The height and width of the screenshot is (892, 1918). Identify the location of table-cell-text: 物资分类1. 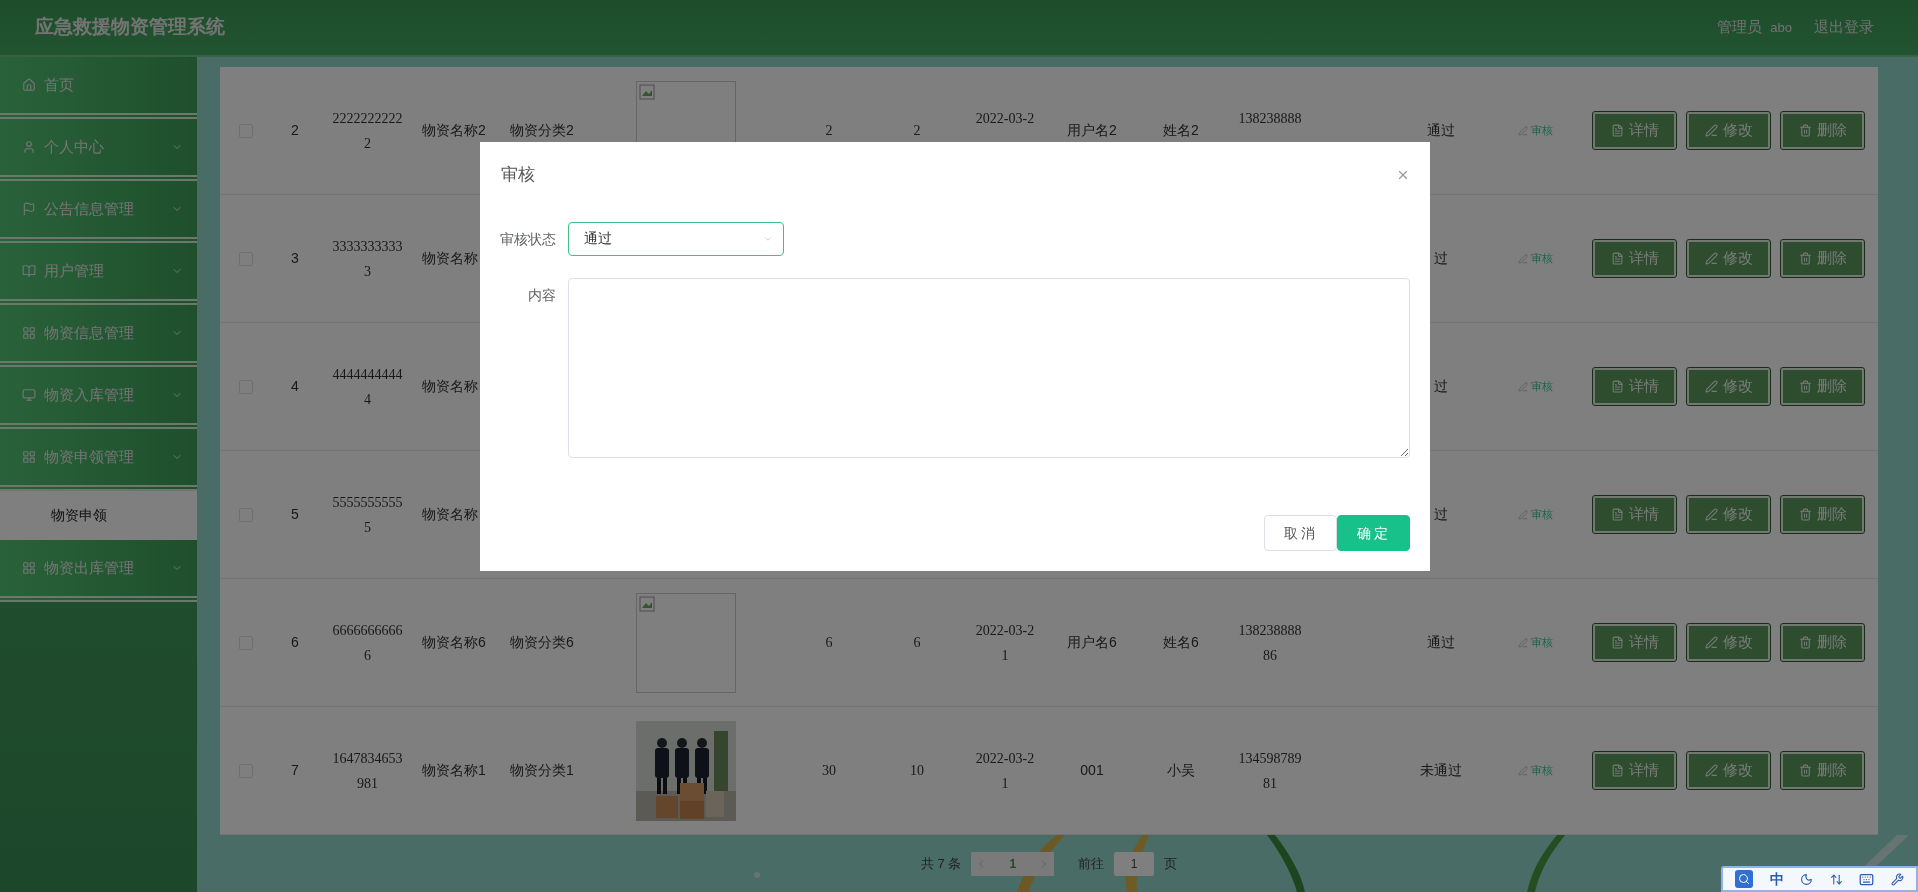
(542, 770).